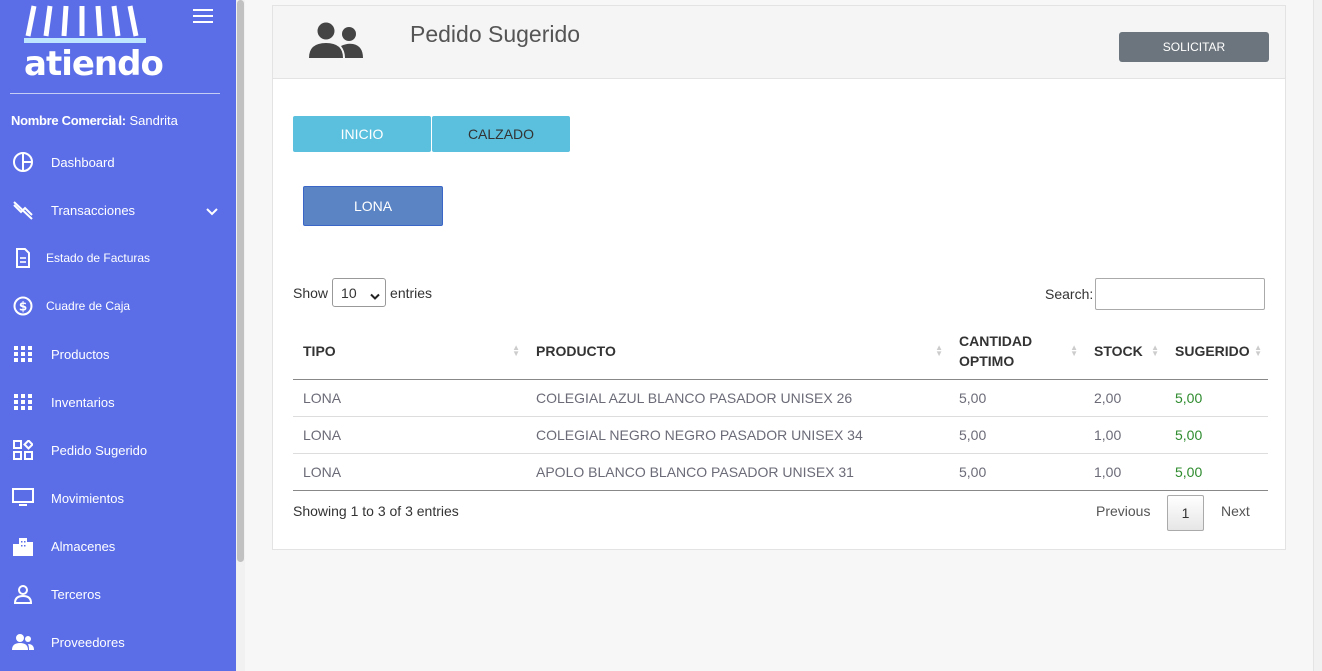 The width and height of the screenshot is (1322, 671). What do you see at coordinates (23, 450) in the screenshot?
I see `widgets-icon` at bounding box center [23, 450].